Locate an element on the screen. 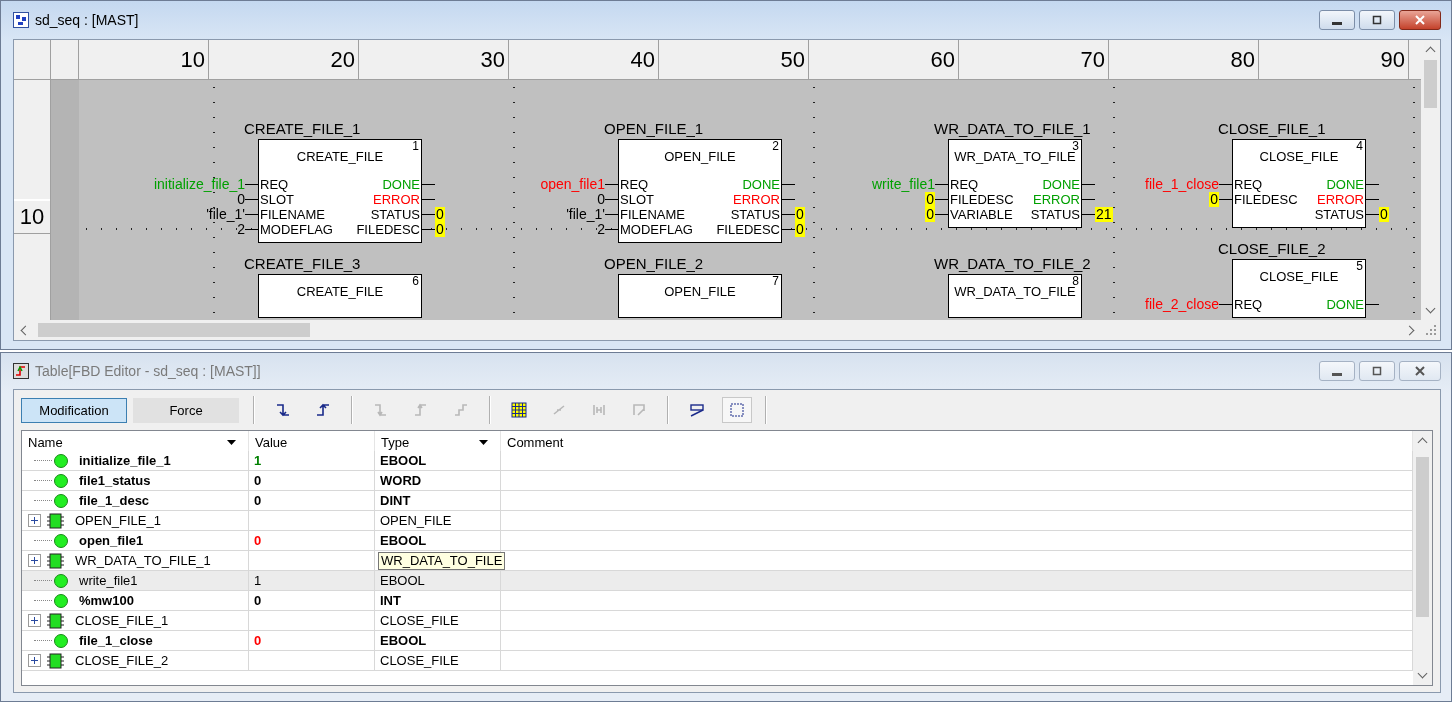 This screenshot has width=1452, height=702. block-number: 7 is located at coordinates (775, 281).